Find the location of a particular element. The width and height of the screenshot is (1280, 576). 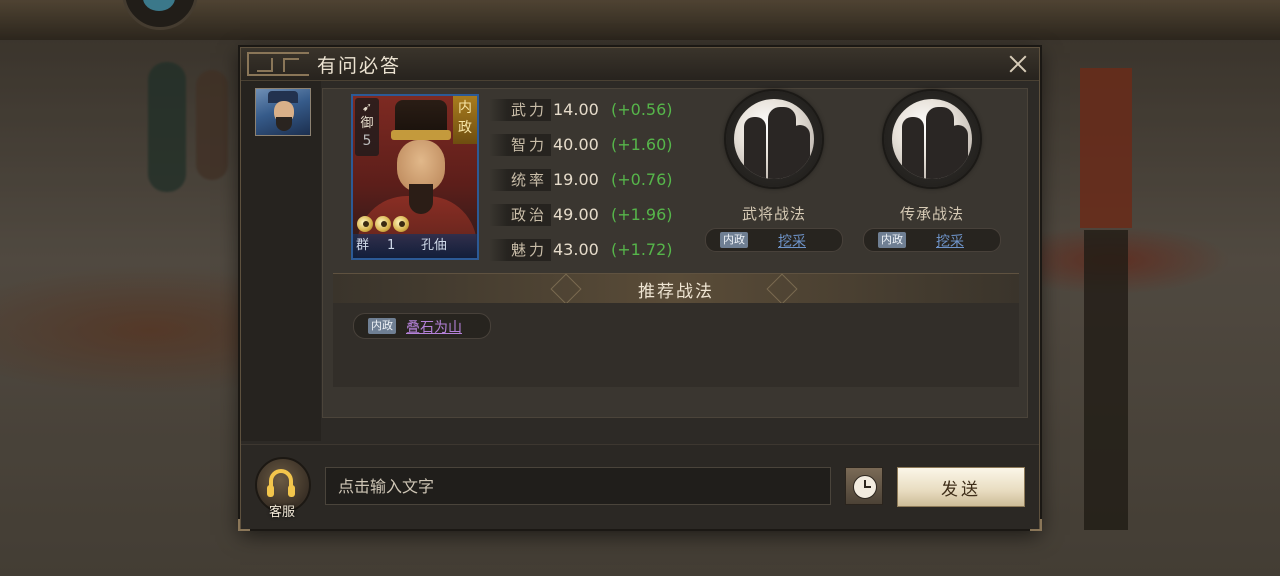

stat-growth: (+1.72) is located at coordinates (642, 249).